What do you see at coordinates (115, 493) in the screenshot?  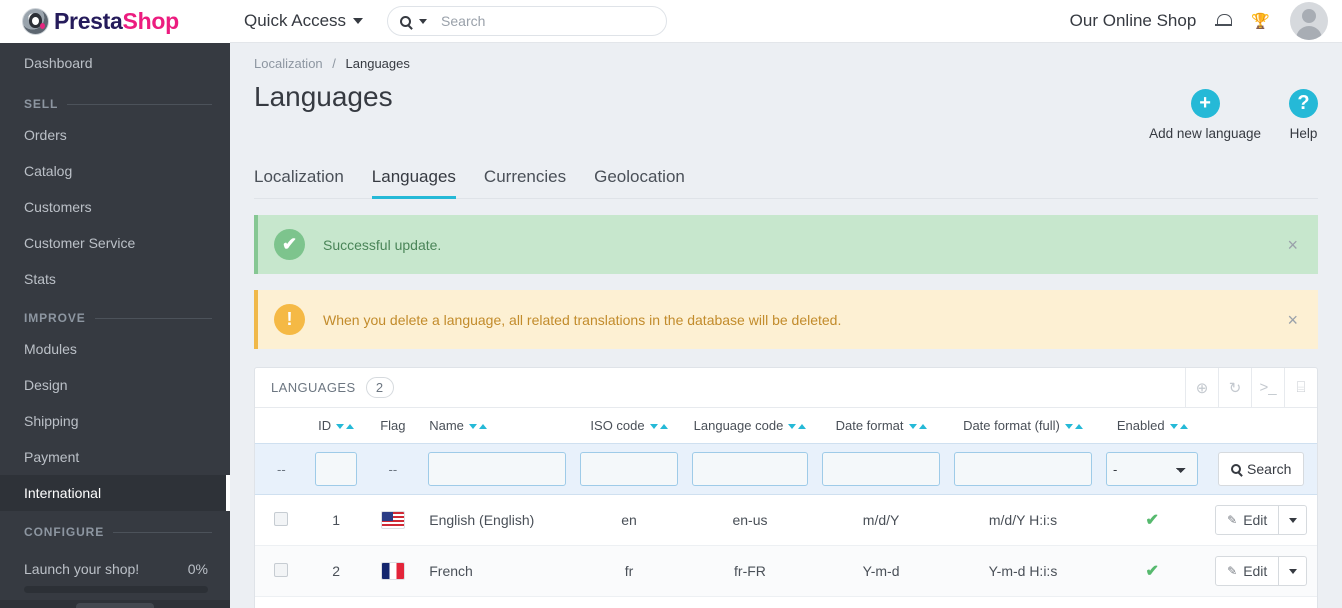 I see `sidebar-item-international: International` at bounding box center [115, 493].